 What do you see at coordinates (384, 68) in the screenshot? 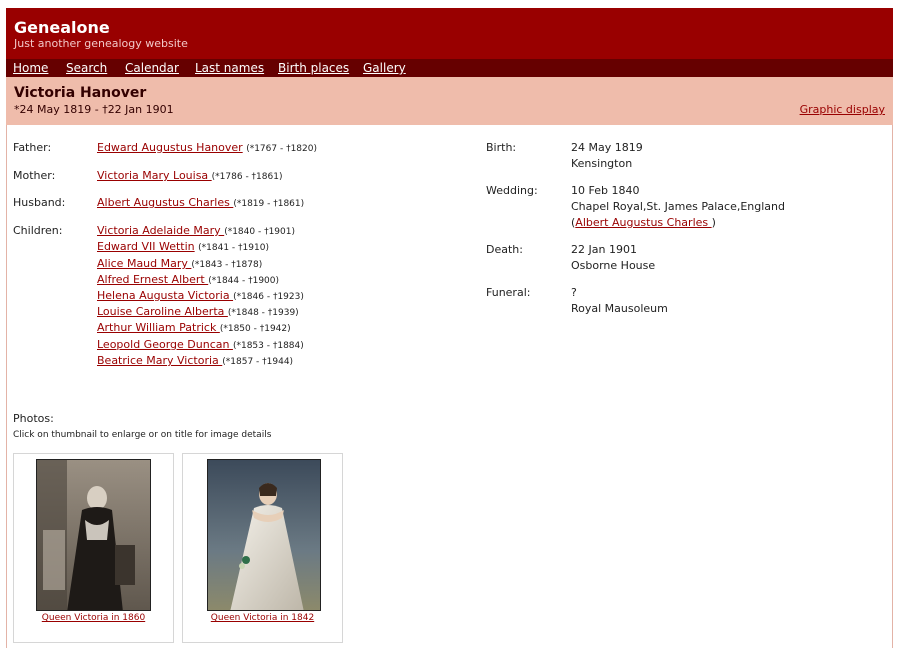
I see `nav-gallery: Gallery` at bounding box center [384, 68].